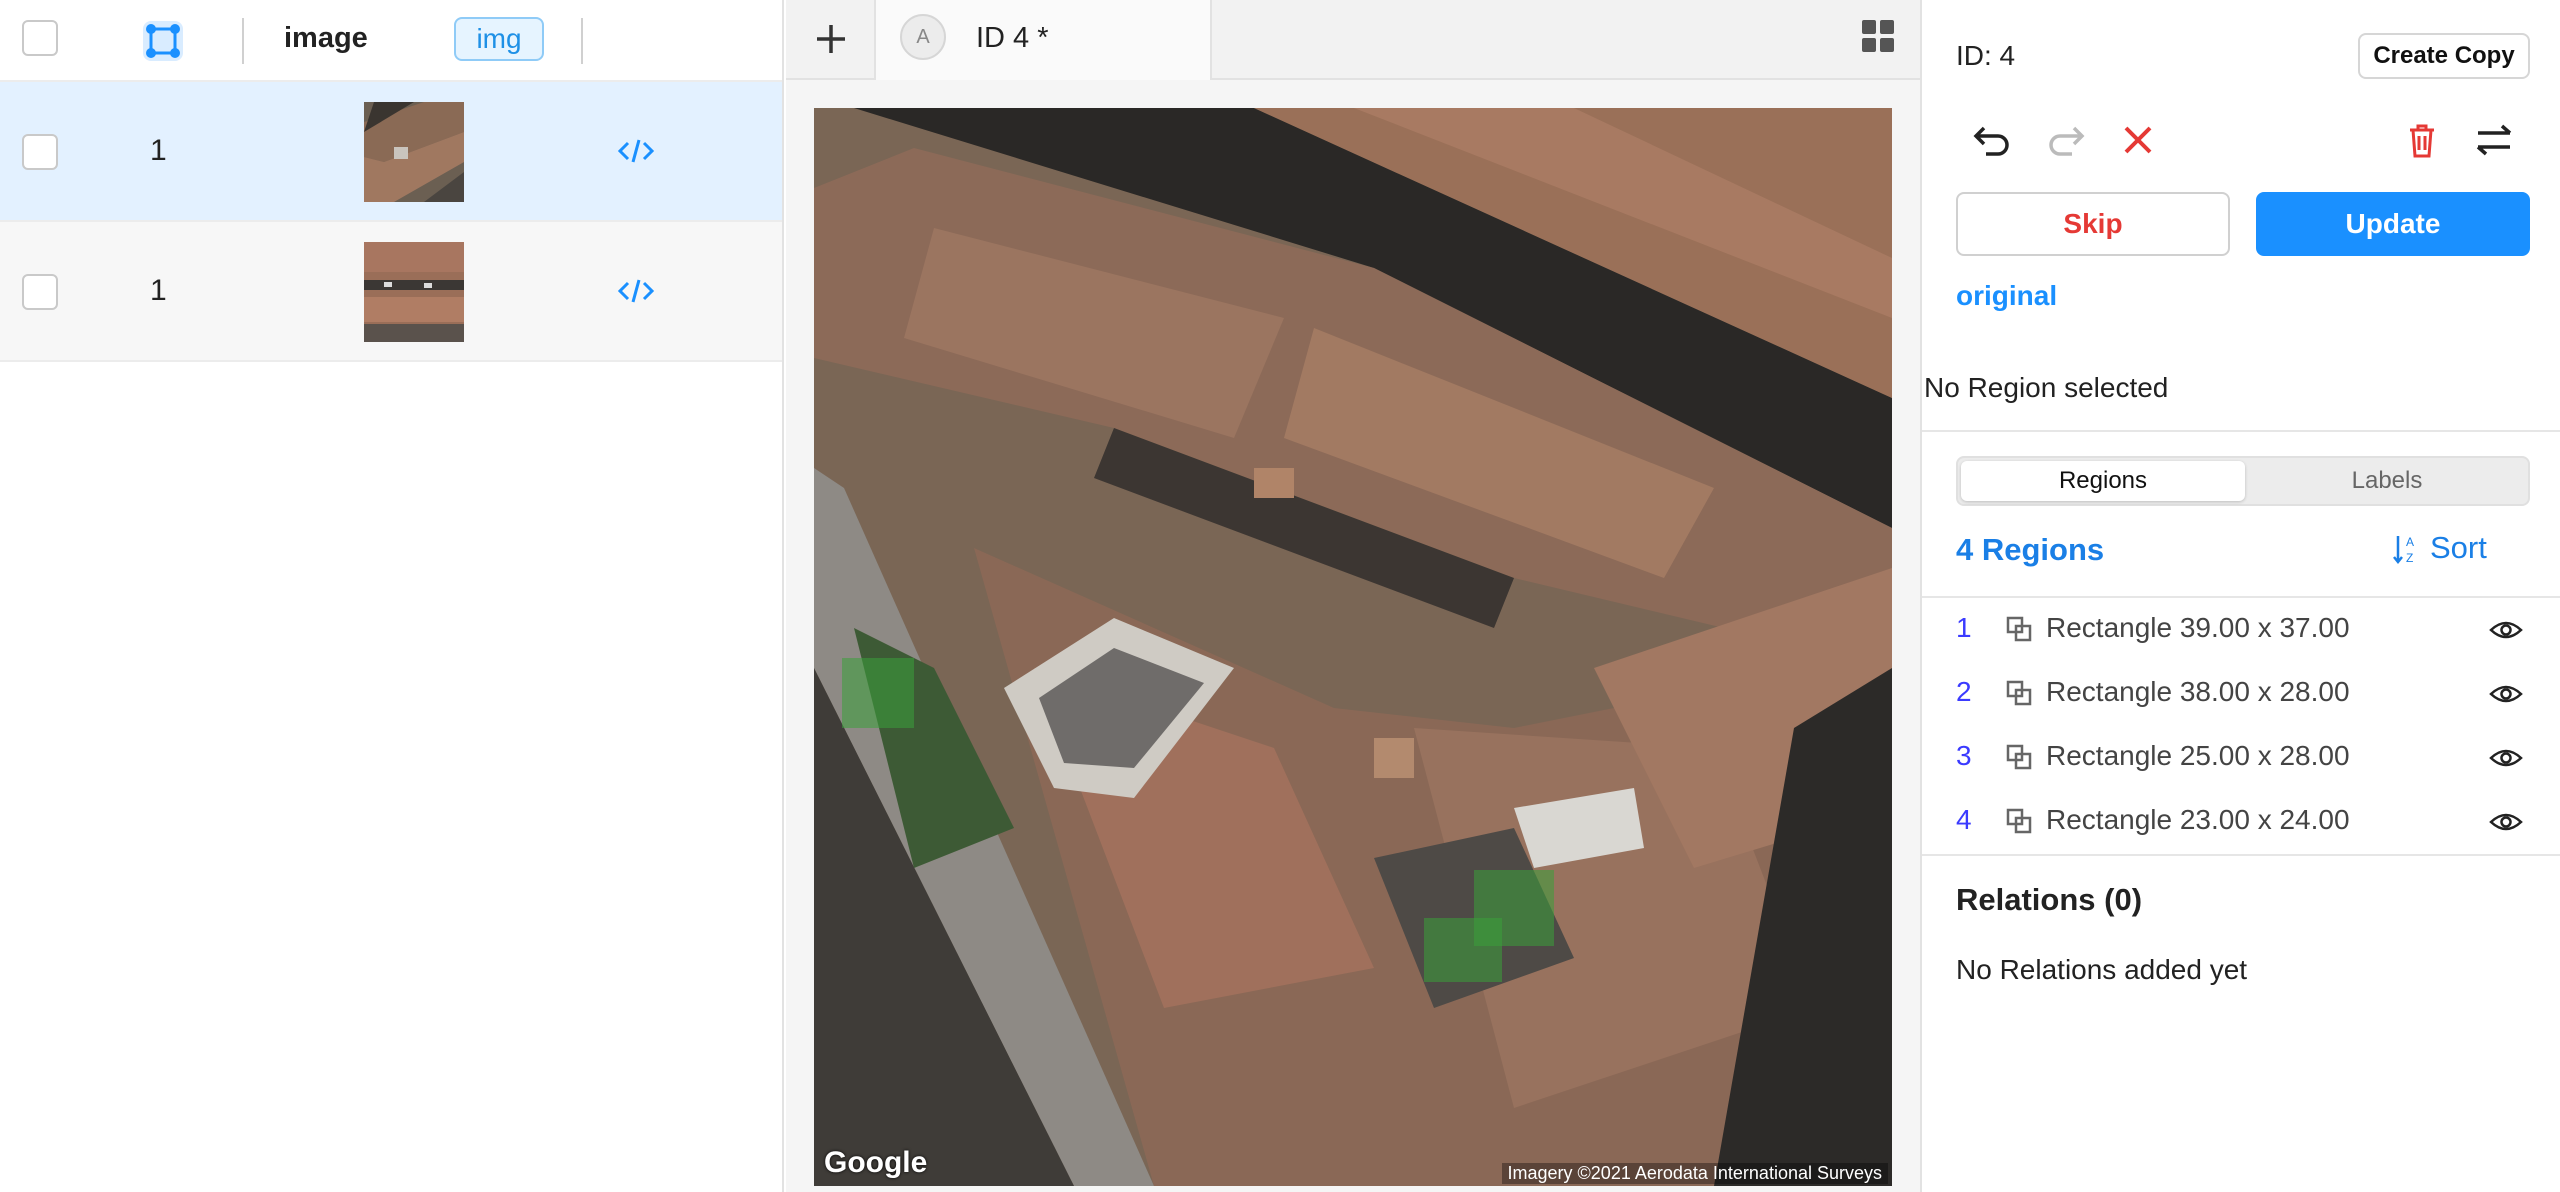 The width and height of the screenshot is (2560, 1192). What do you see at coordinates (2458, 548) in the screenshot?
I see `sort-button: Sort` at bounding box center [2458, 548].